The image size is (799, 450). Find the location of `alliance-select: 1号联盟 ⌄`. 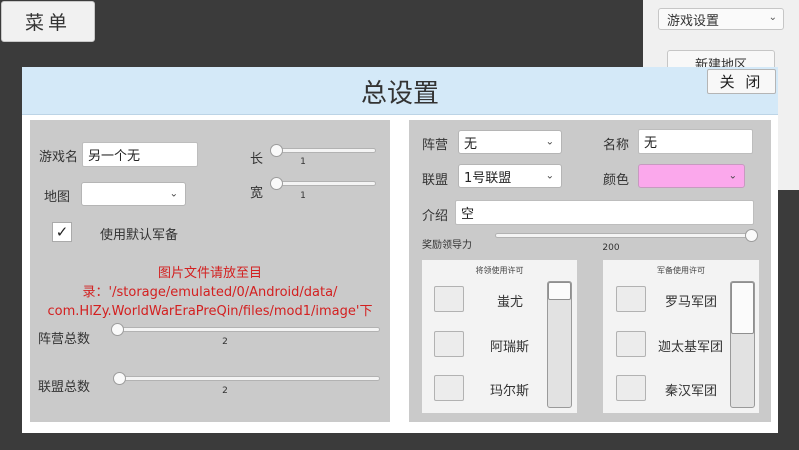

alliance-select: 1号联盟 ⌄ is located at coordinates (510, 176).